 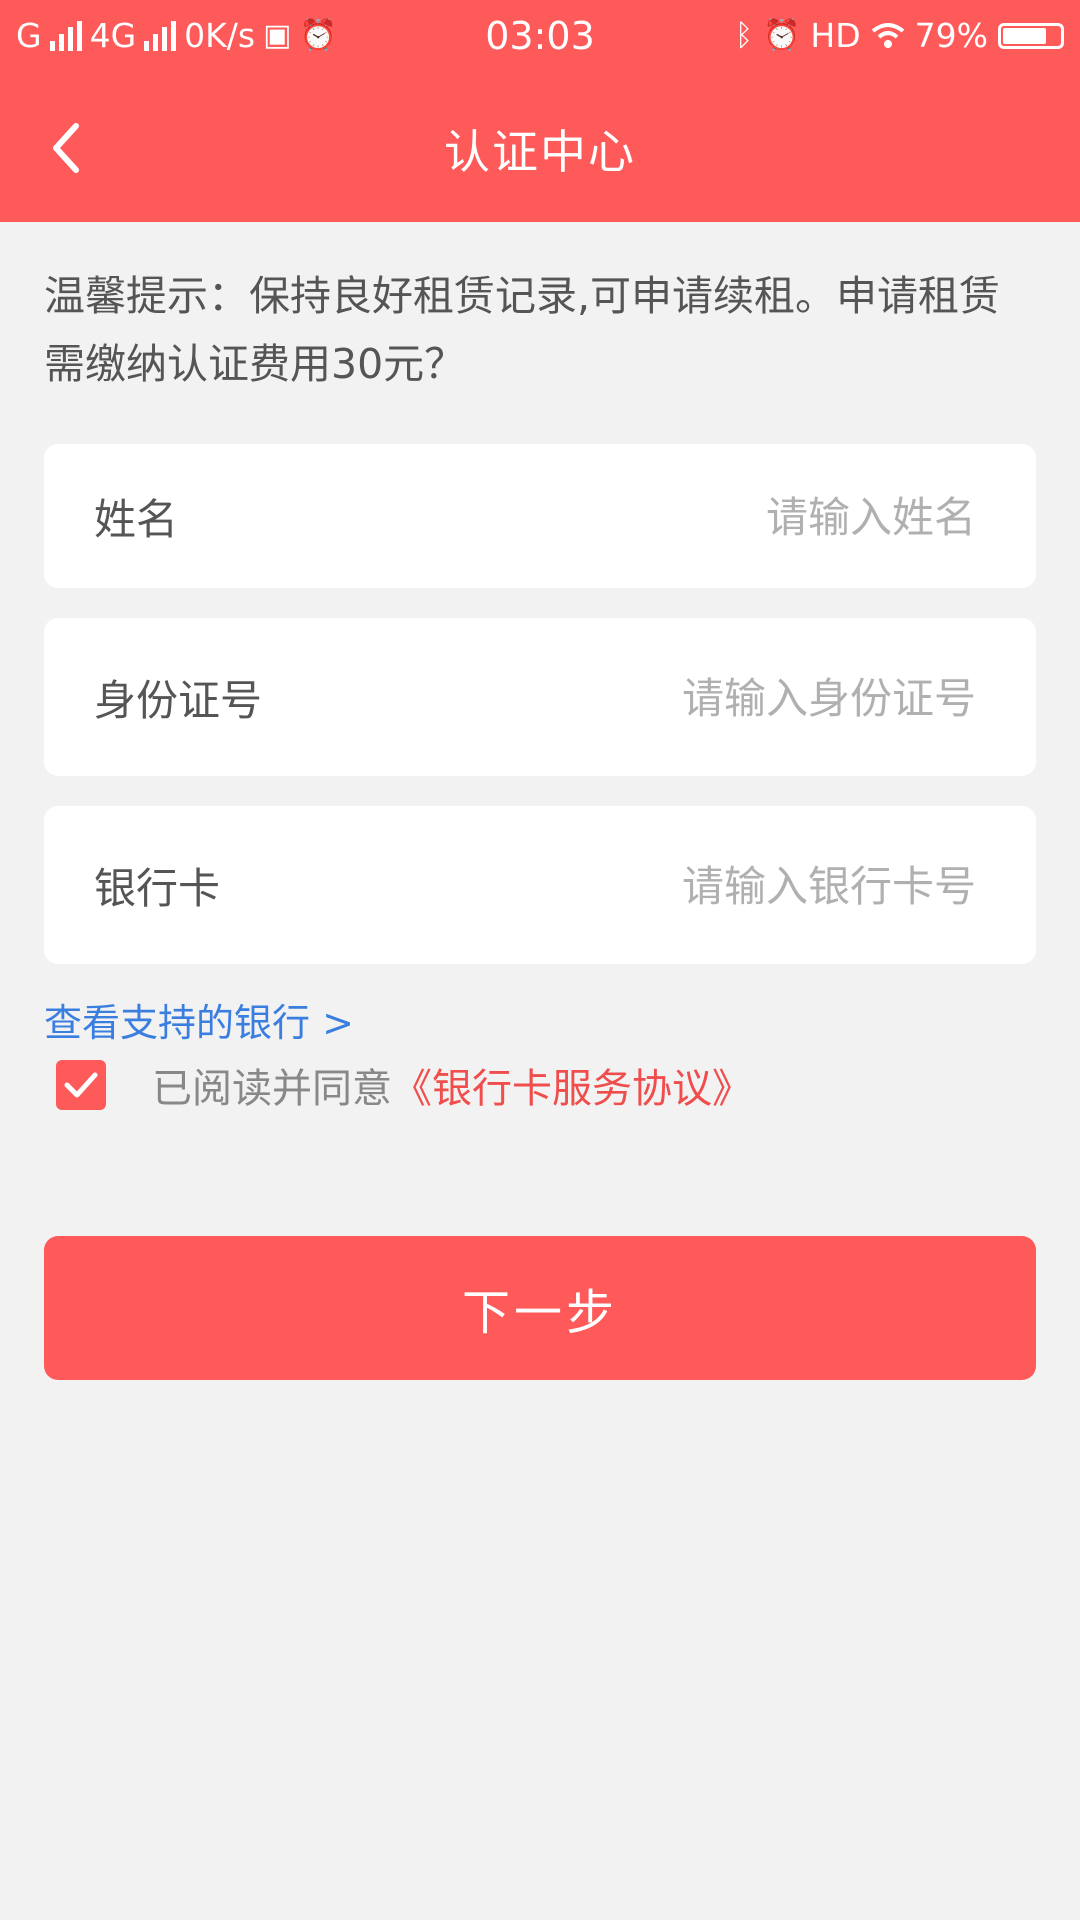 I want to click on bank-card-label: 银行卡, so click(x=157, y=888).